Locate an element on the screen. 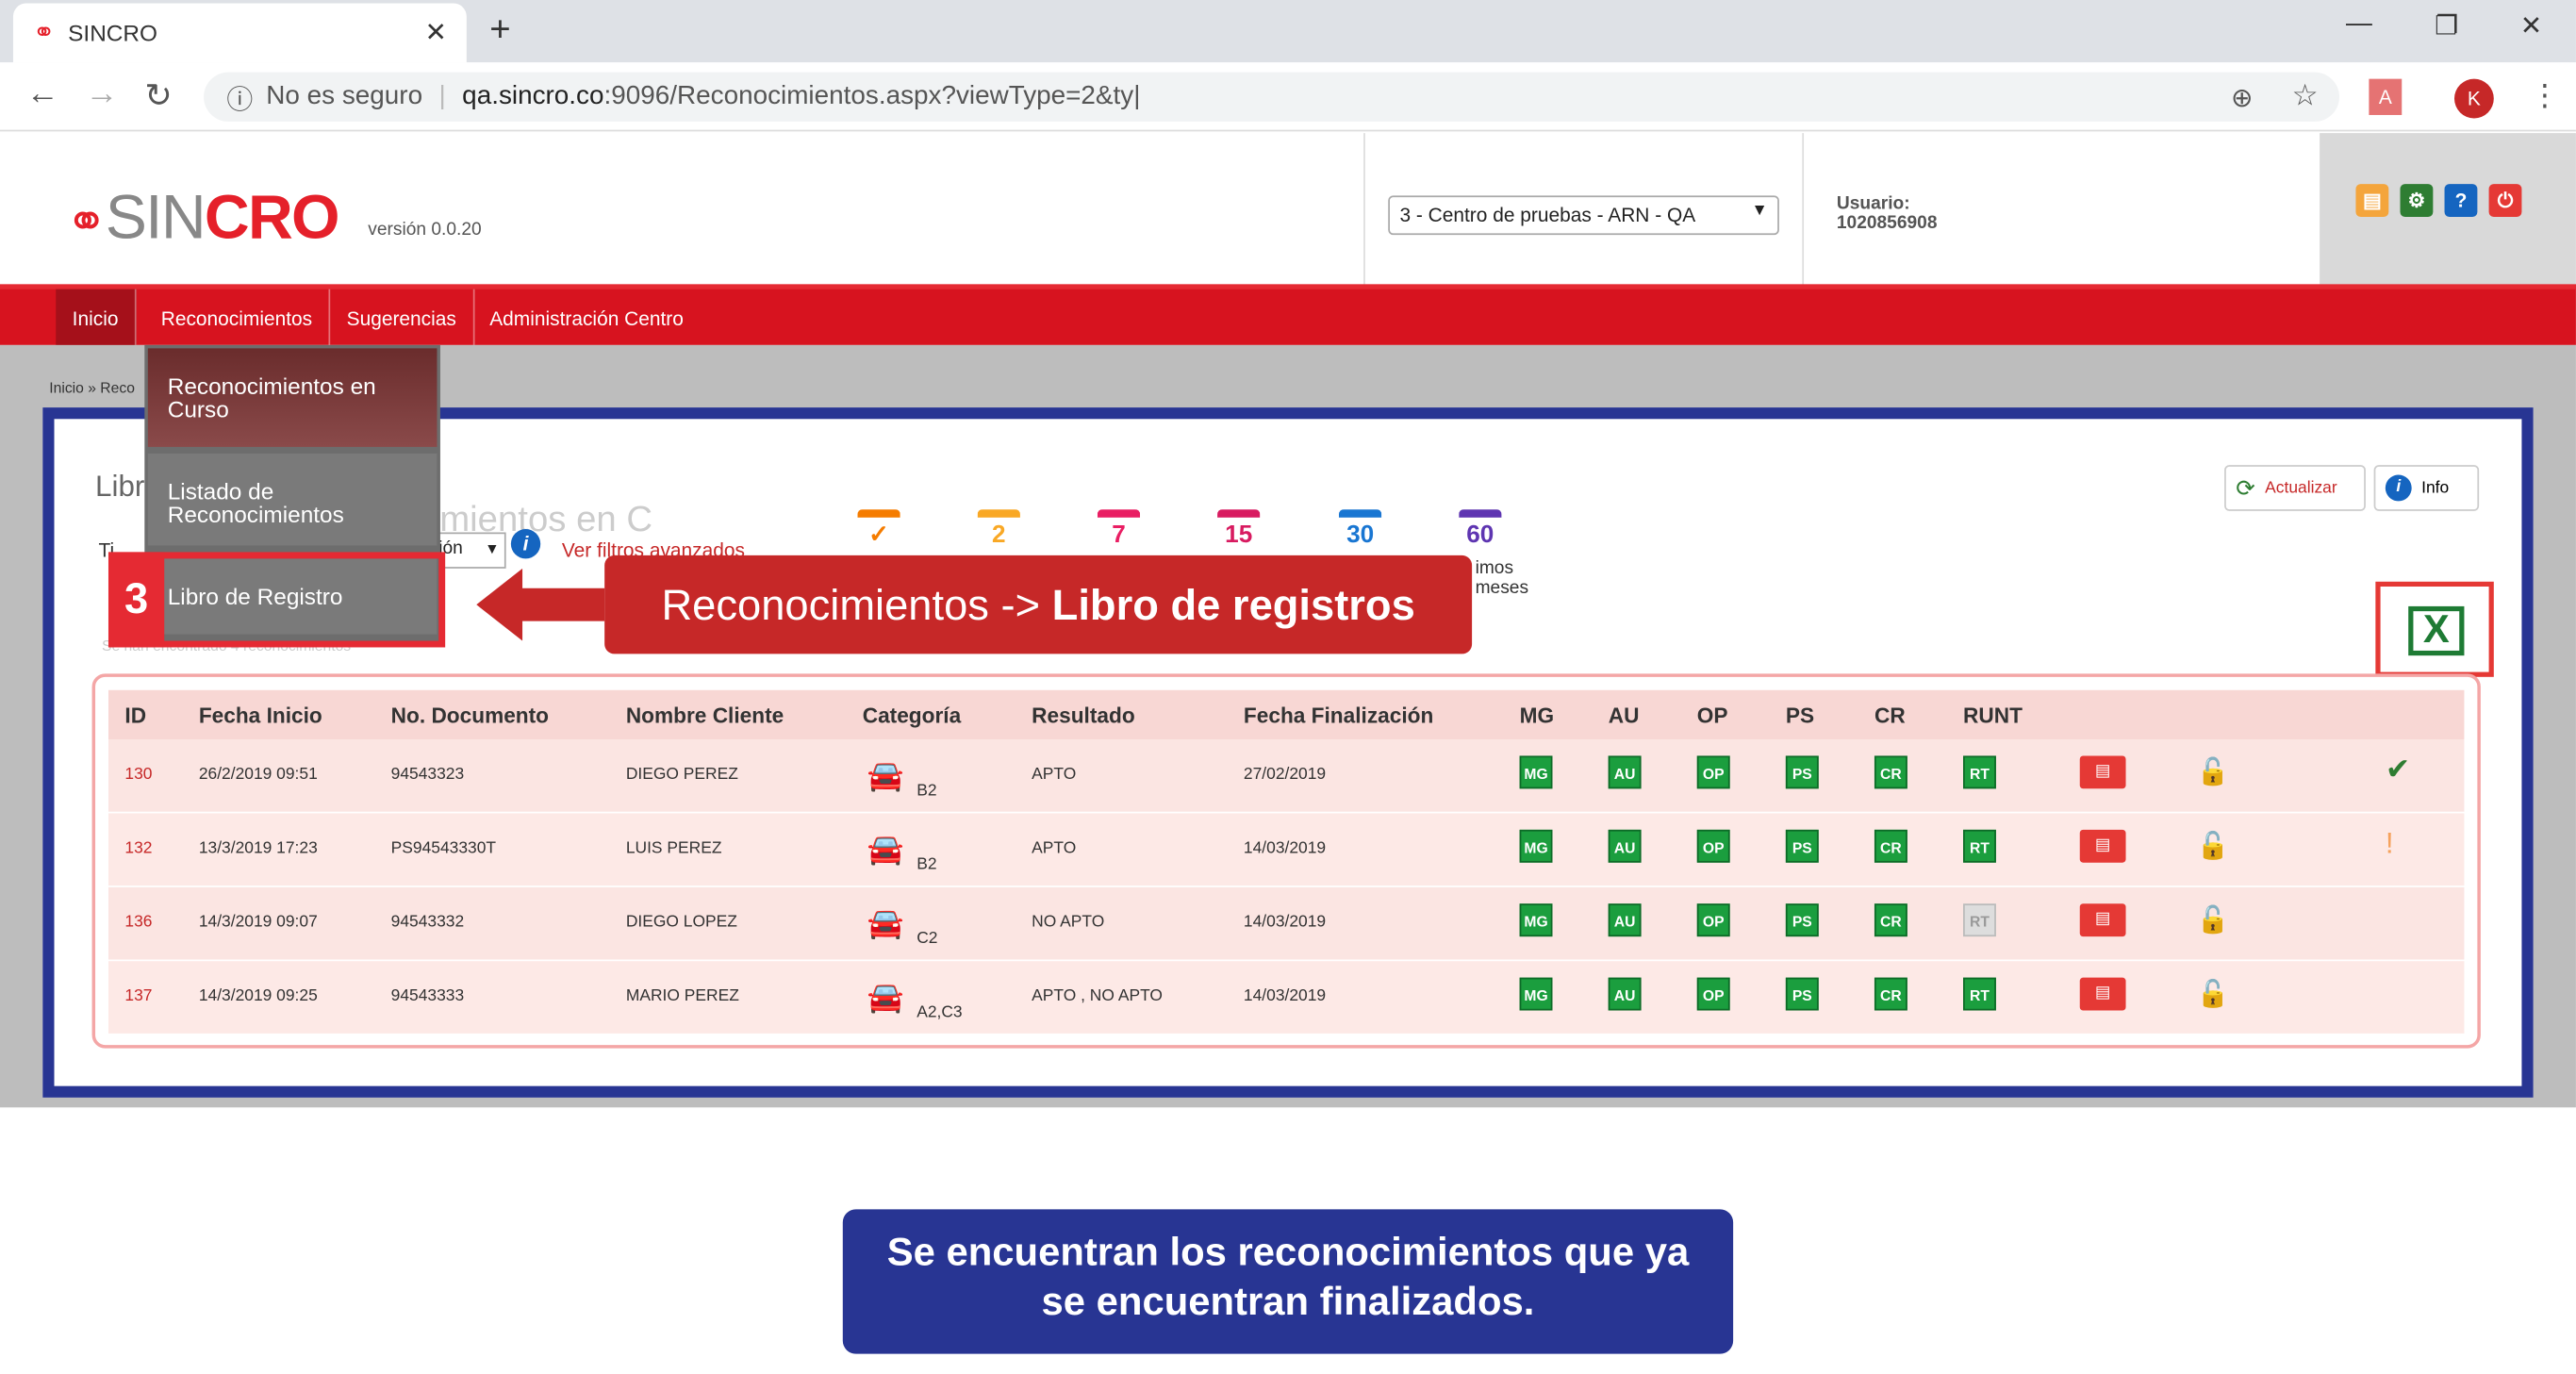  col-mg: MG is located at coordinates (1537, 715).